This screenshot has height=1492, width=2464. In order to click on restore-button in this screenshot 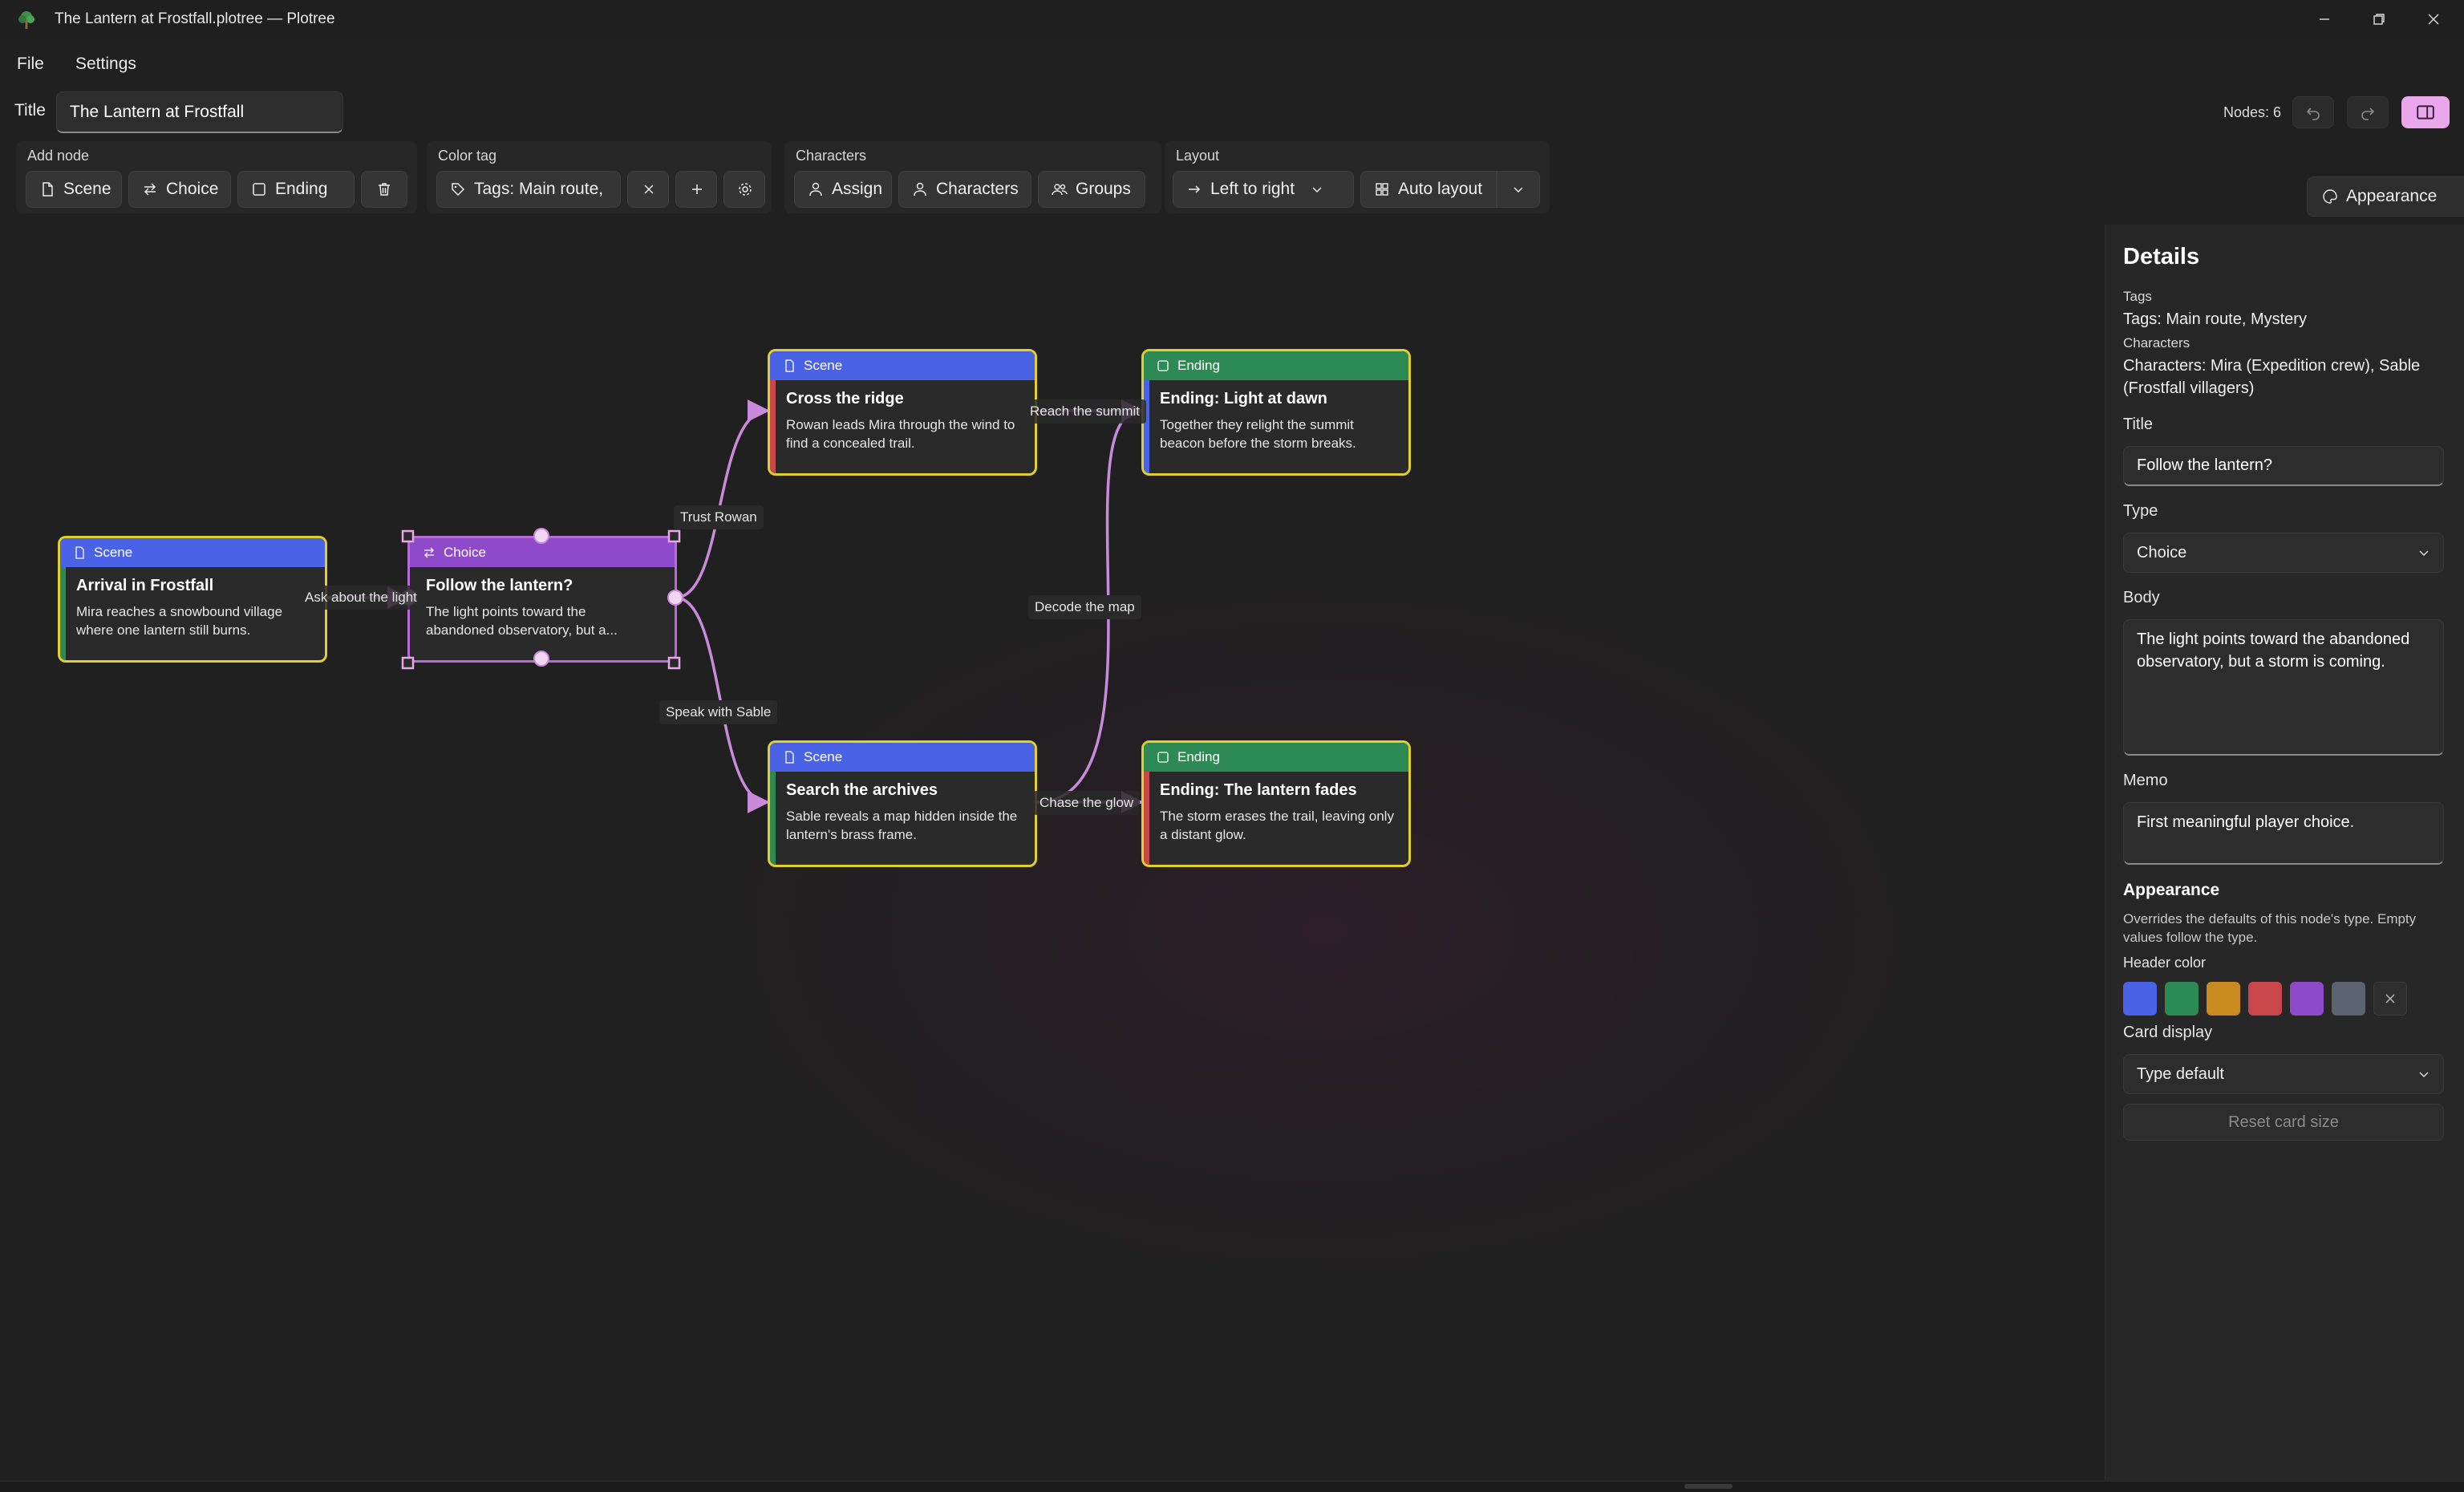, I will do `click(2379, 19)`.